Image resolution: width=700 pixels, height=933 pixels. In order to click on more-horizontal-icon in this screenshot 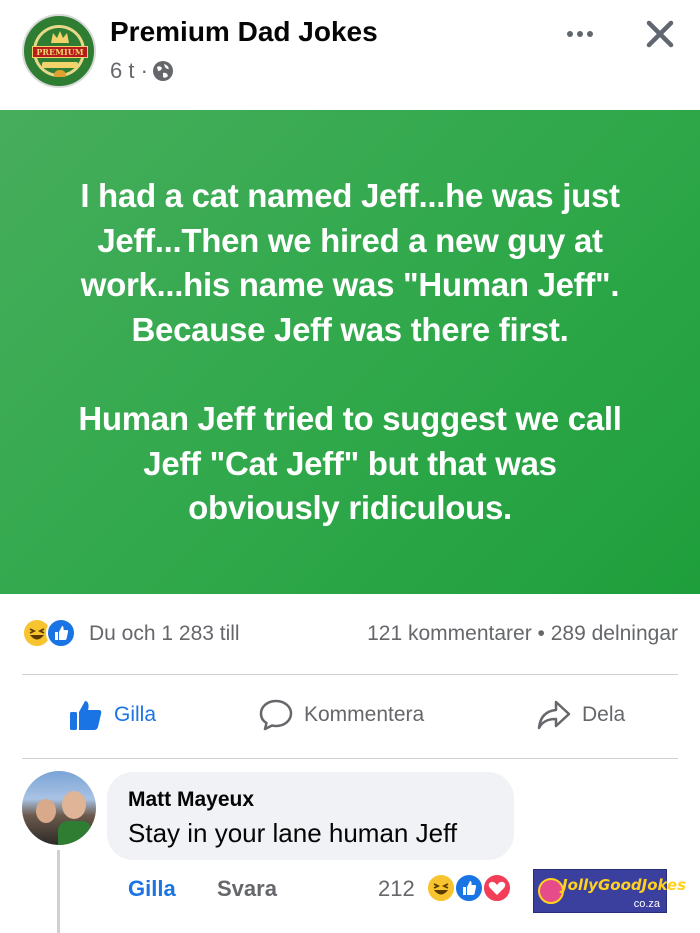, I will do `click(570, 34)`.